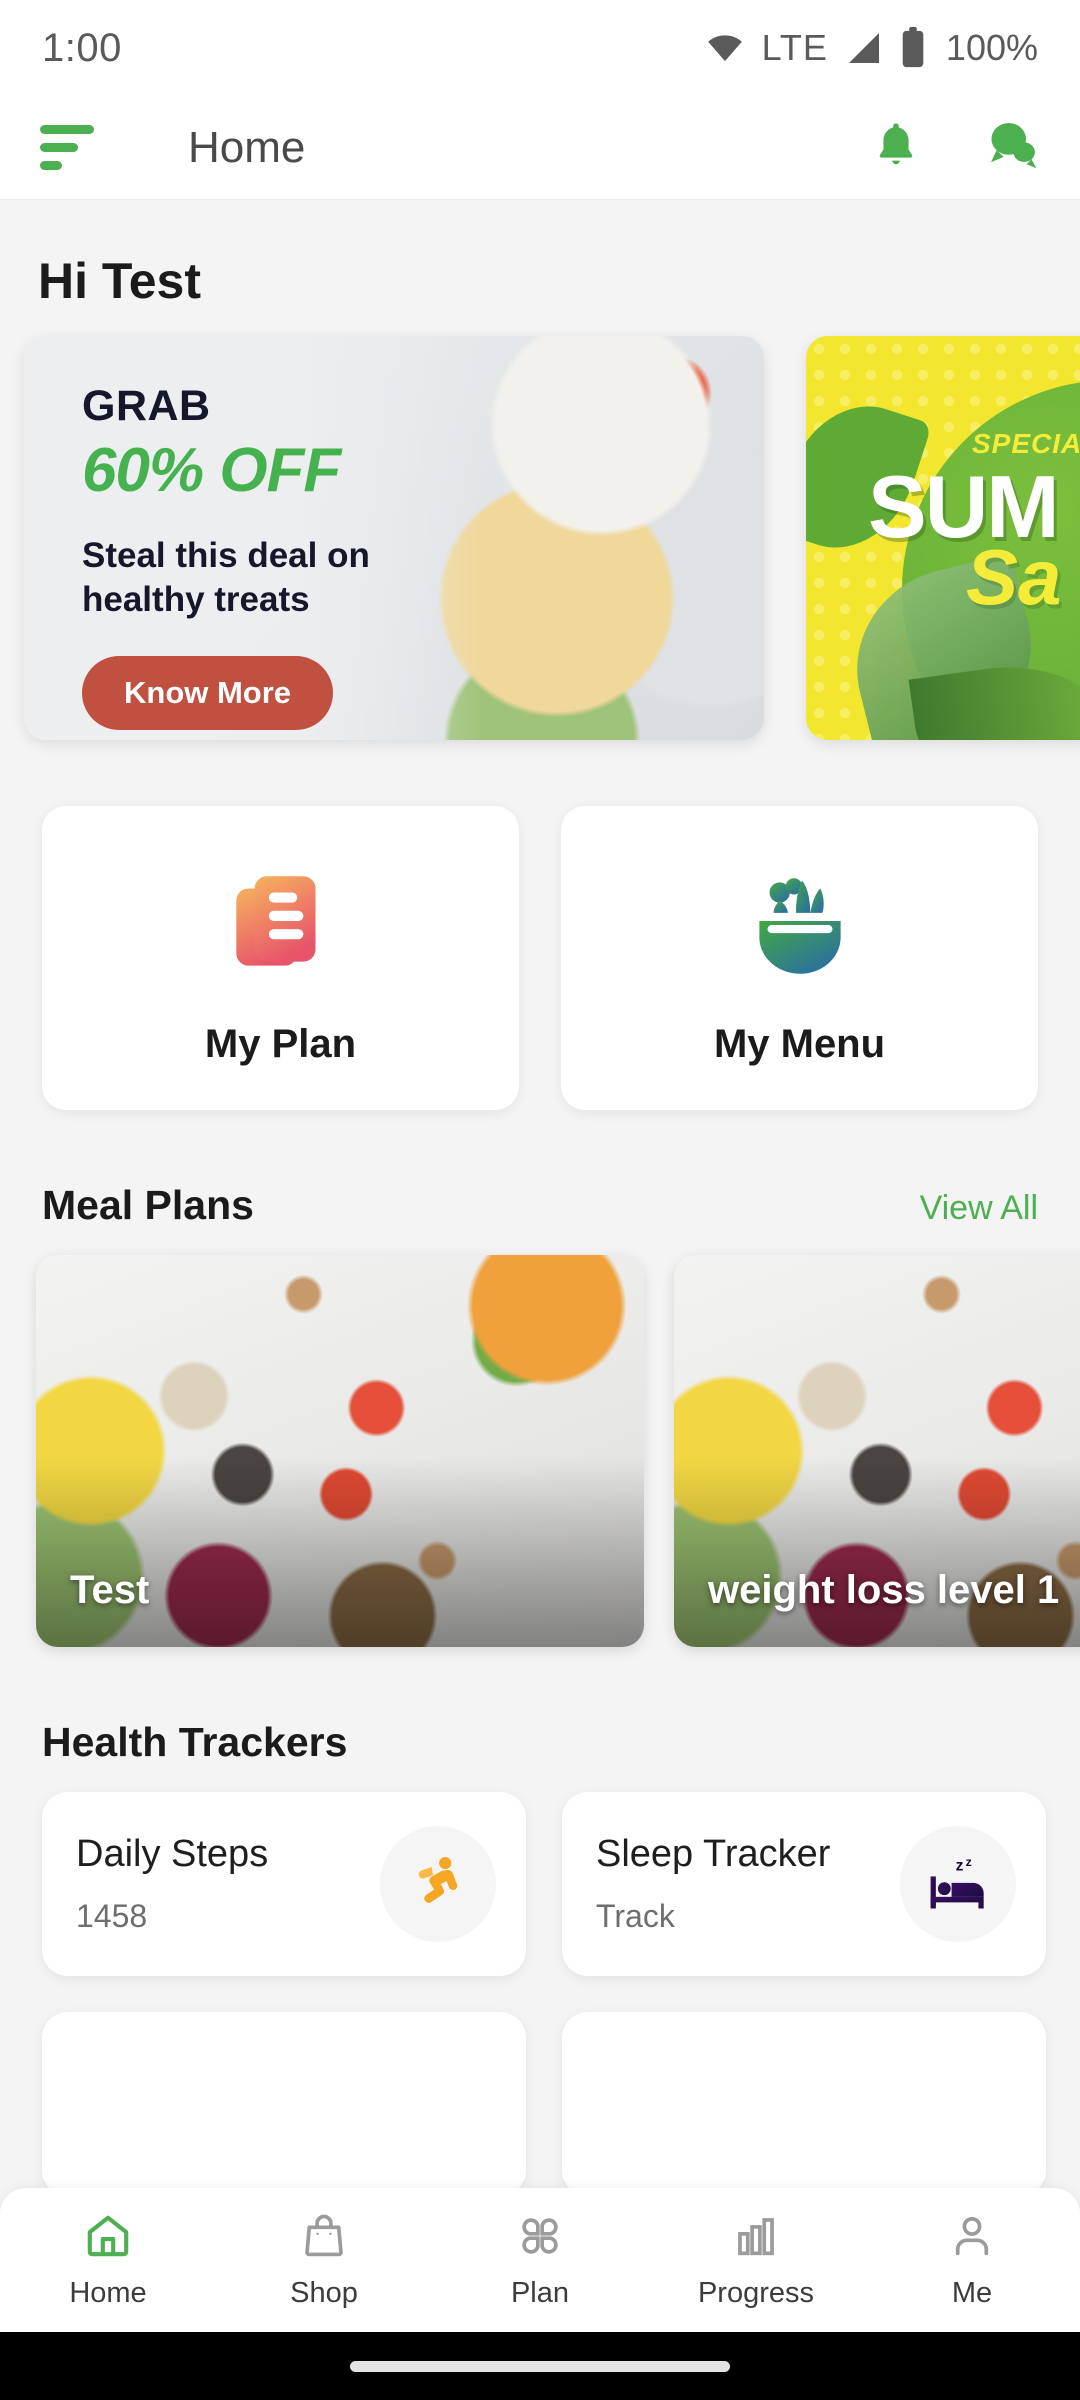  I want to click on meal-plan-title: Test, so click(110, 1590).